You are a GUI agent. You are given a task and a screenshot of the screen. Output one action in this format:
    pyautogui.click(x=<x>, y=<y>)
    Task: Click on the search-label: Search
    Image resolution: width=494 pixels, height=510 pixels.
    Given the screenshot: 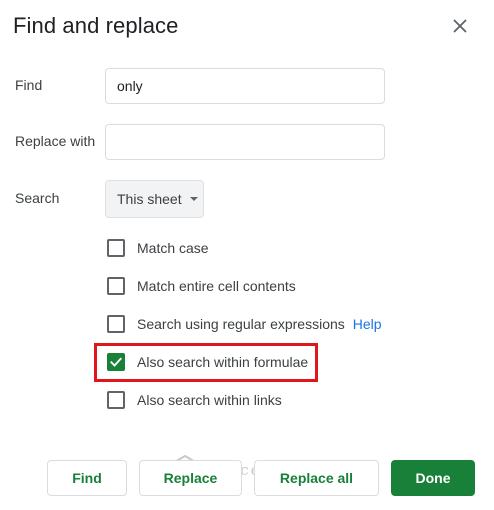 What is the action you would take?
    pyautogui.click(x=37, y=198)
    